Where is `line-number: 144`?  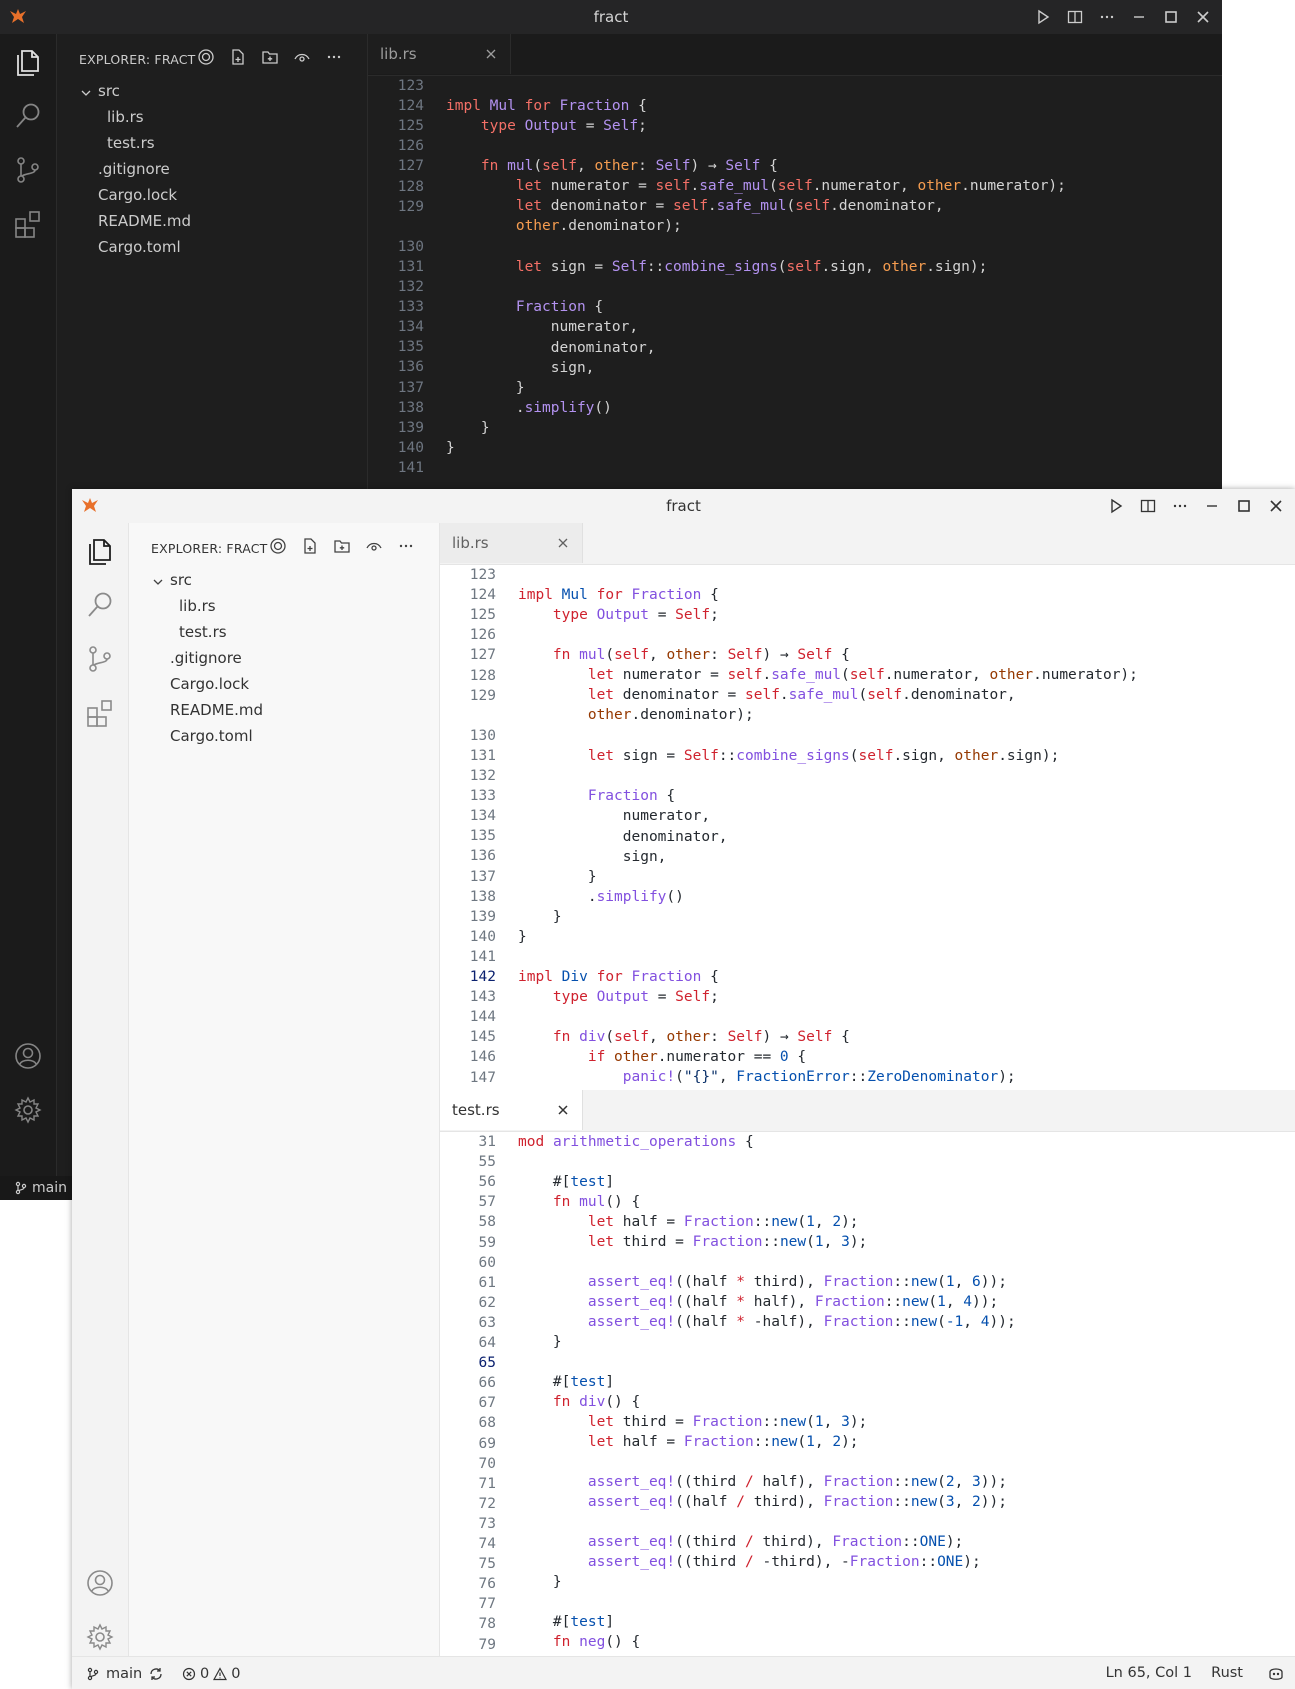
line-number: 144 is located at coordinates (482, 1017).